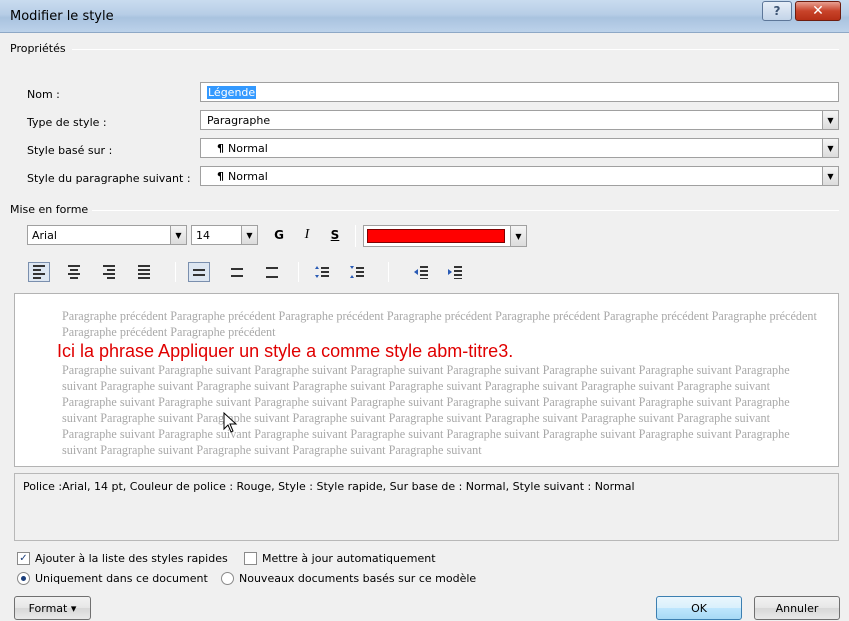 The width and height of the screenshot is (849, 621). I want to click on decrease-indent-button, so click(421, 272).